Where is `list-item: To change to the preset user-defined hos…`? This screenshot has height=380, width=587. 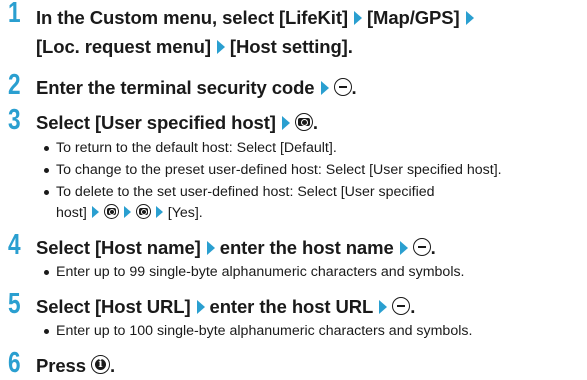 list-item: To change to the preset user-defined hos… is located at coordinates (314, 170).